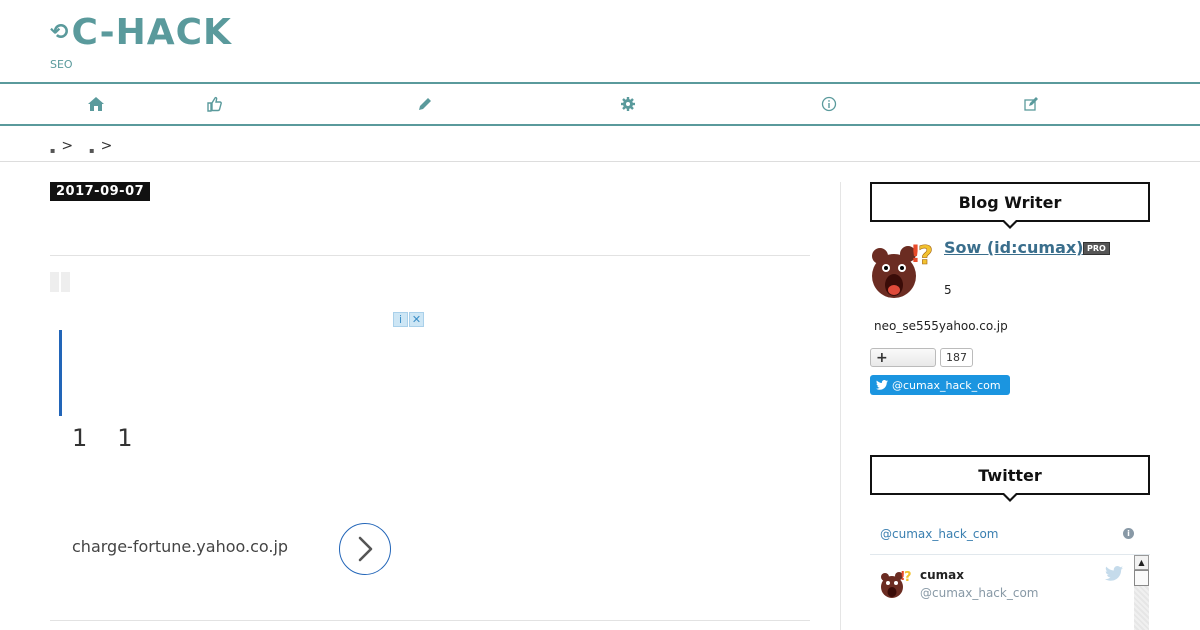  What do you see at coordinates (628, 104) in the screenshot?
I see `gear-icon` at bounding box center [628, 104].